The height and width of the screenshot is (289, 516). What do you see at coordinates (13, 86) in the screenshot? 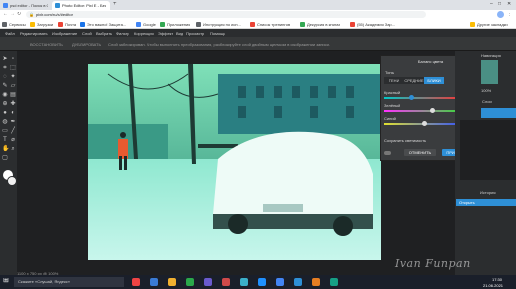
I see `eraser-tool-icon: ▱` at bounding box center [13, 86].